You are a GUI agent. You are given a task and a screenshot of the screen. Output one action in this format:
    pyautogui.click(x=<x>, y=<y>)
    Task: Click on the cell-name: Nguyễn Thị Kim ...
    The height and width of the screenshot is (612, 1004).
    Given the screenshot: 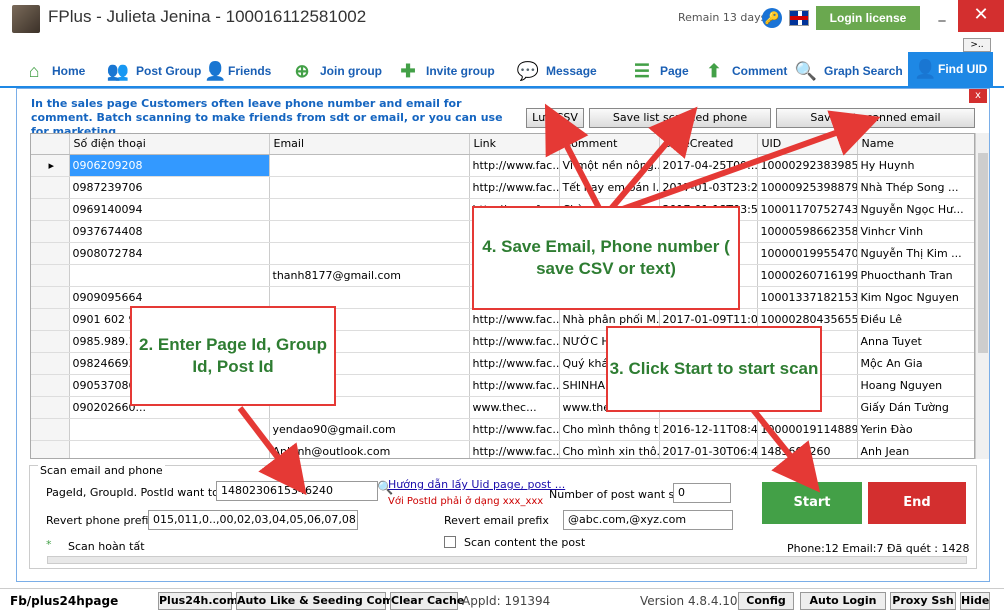 What is the action you would take?
    pyautogui.click(x=915, y=253)
    